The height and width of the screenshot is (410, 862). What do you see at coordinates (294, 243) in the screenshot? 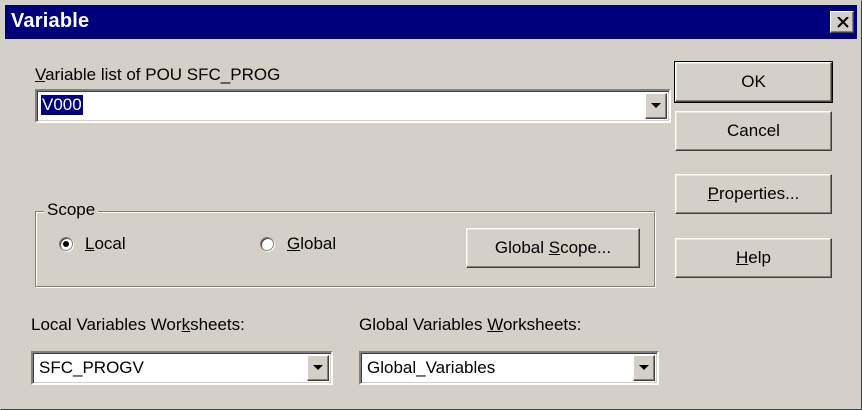
I see `accel-g: G` at bounding box center [294, 243].